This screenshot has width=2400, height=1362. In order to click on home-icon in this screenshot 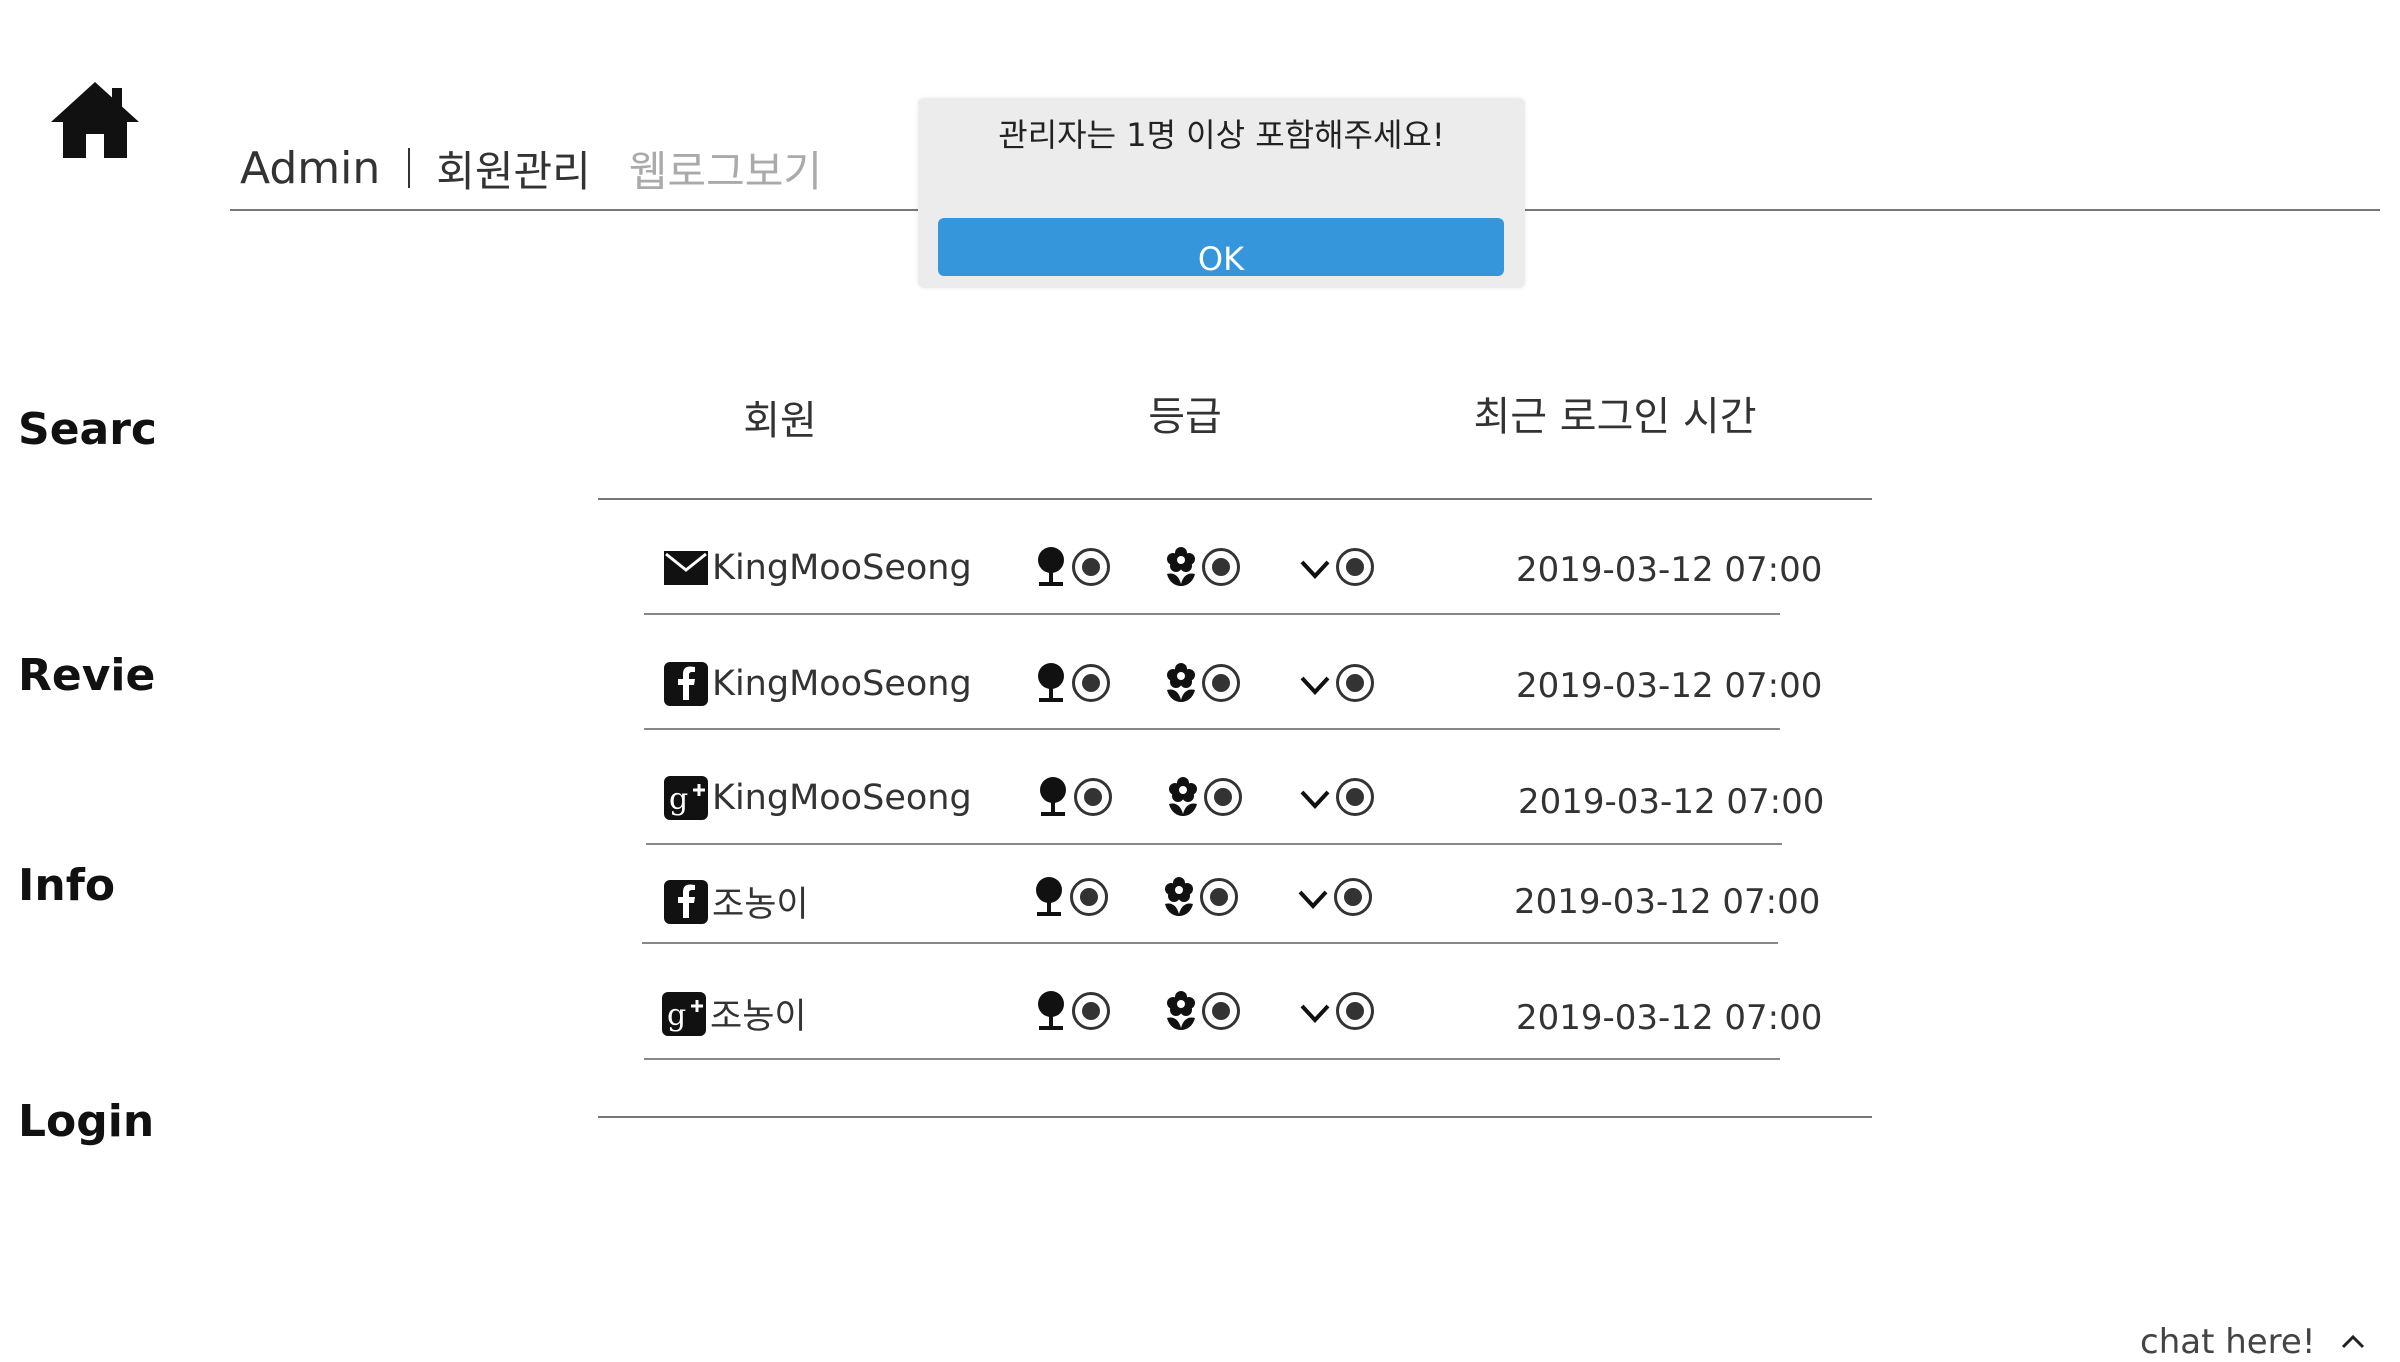, I will do `click(95, 120)`.